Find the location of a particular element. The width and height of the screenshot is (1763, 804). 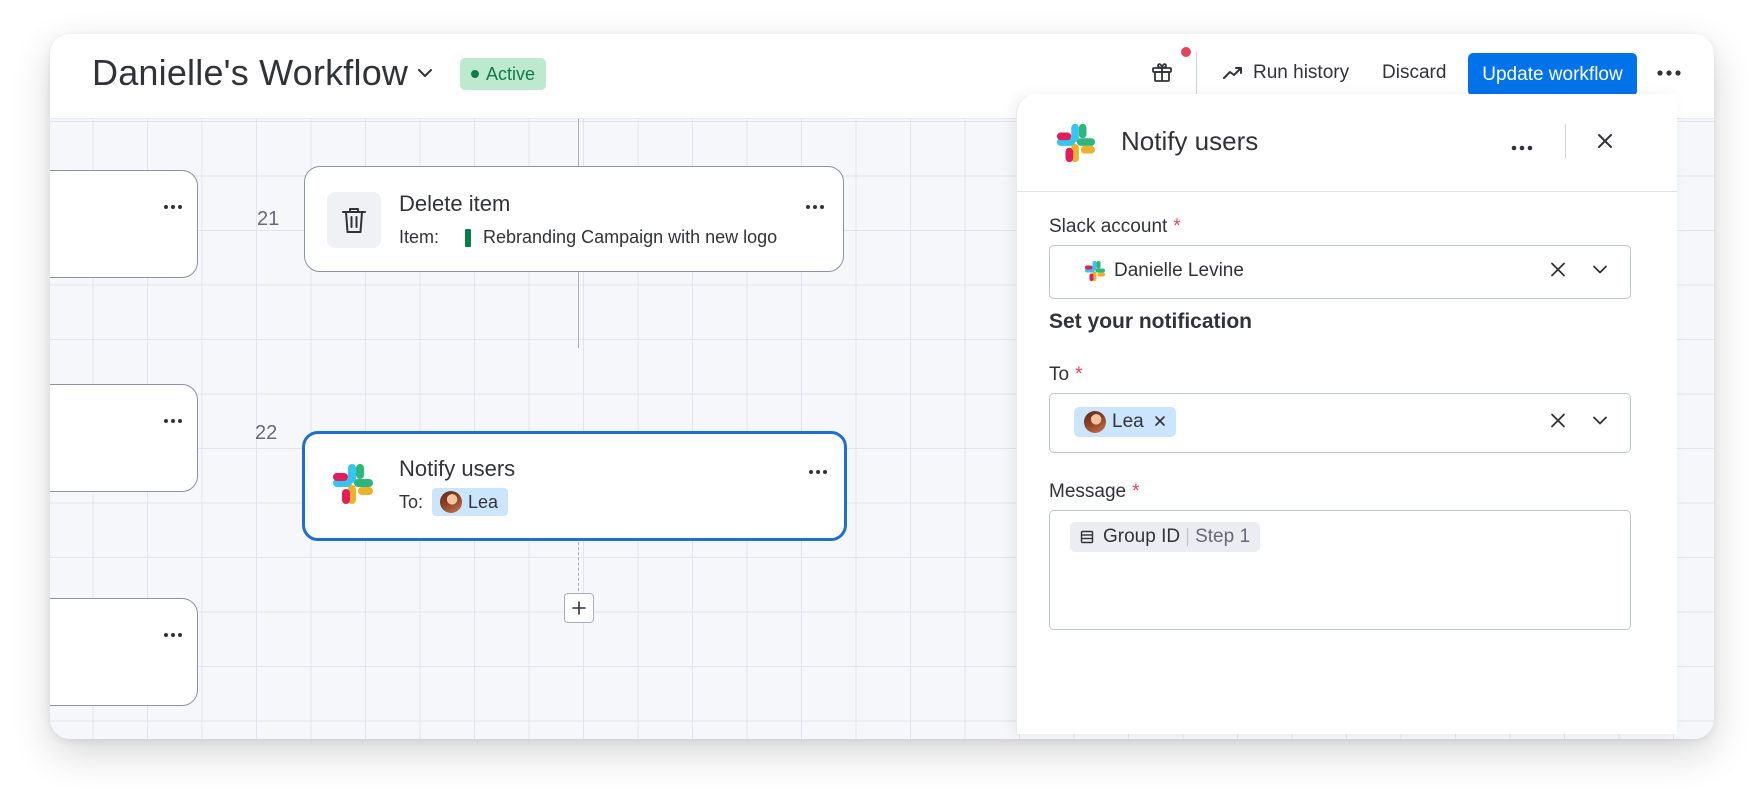

page-title: Danielle's Workflow is located at coordinates (250, 72).